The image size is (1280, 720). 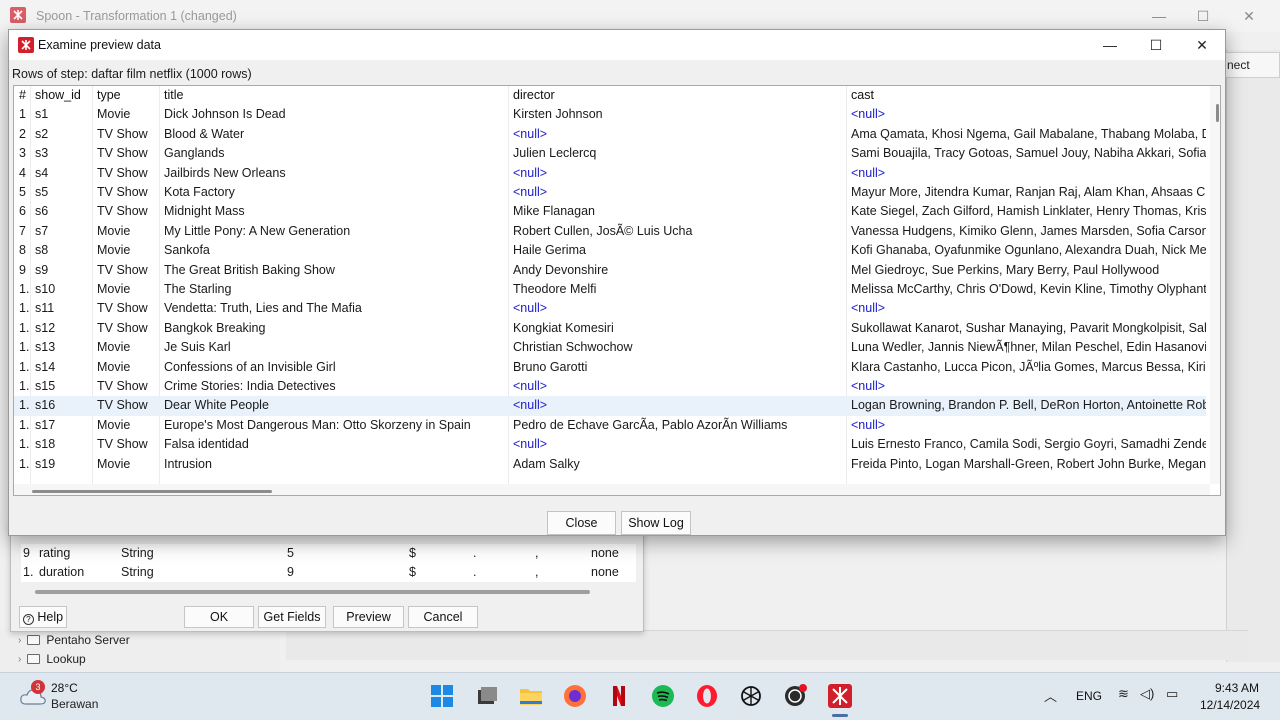 What do you see at coordinates (581, 523) in the screenshot?
I see `close-button: Close` at bounding box center [581, 523].